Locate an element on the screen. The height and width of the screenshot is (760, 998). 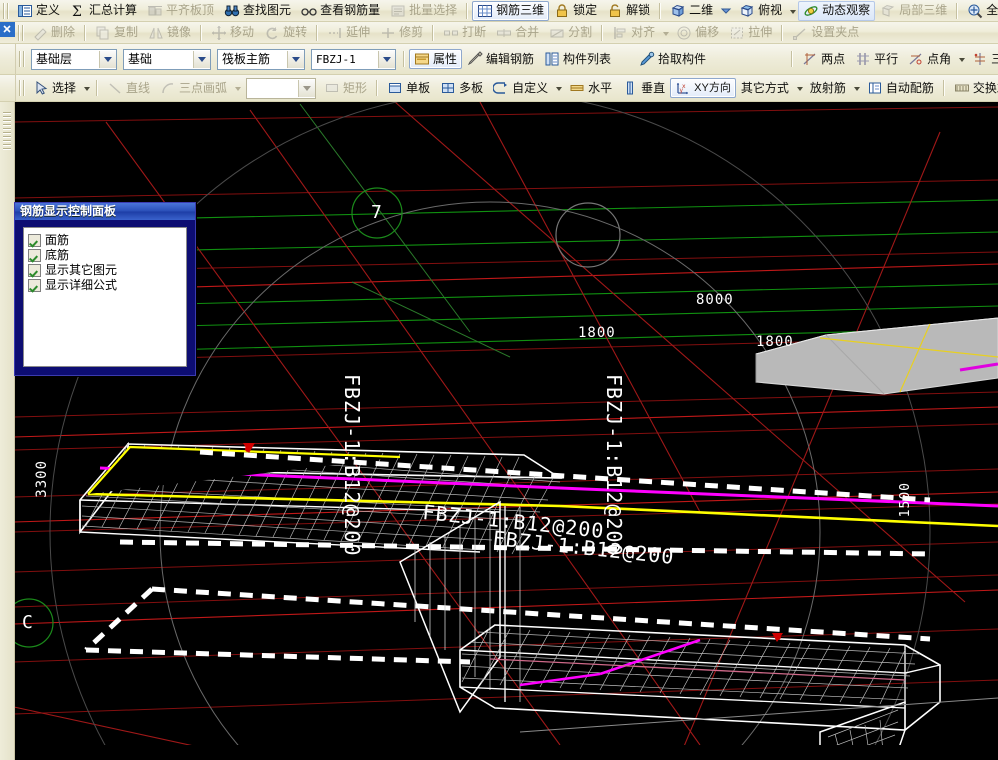
local-3d-button: 局部三维 is located at coordinates (913, 11).